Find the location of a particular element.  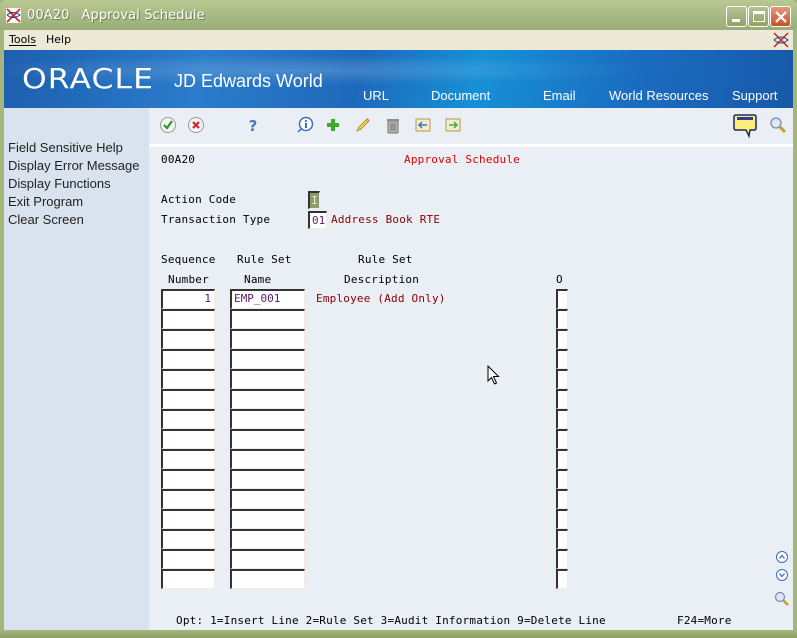

help-question-icon: ? is located at coordinates (253, 125).